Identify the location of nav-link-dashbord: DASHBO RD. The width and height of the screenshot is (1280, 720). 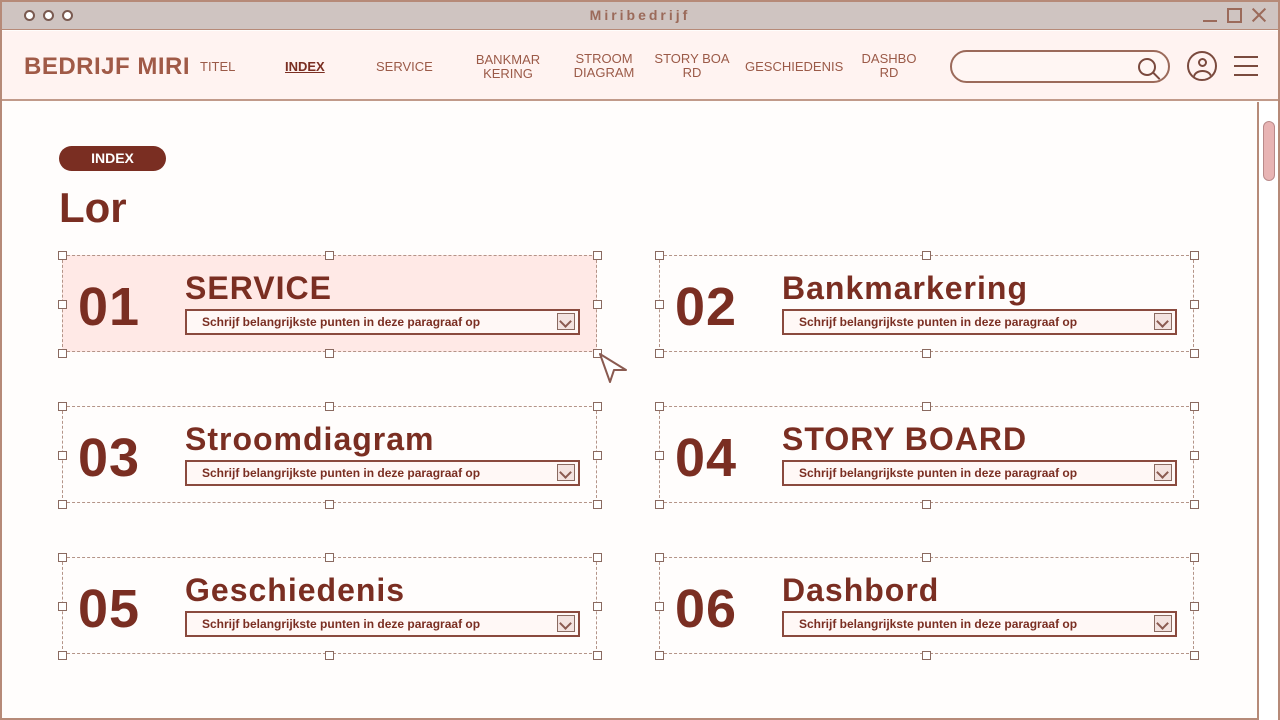
(889, 66).